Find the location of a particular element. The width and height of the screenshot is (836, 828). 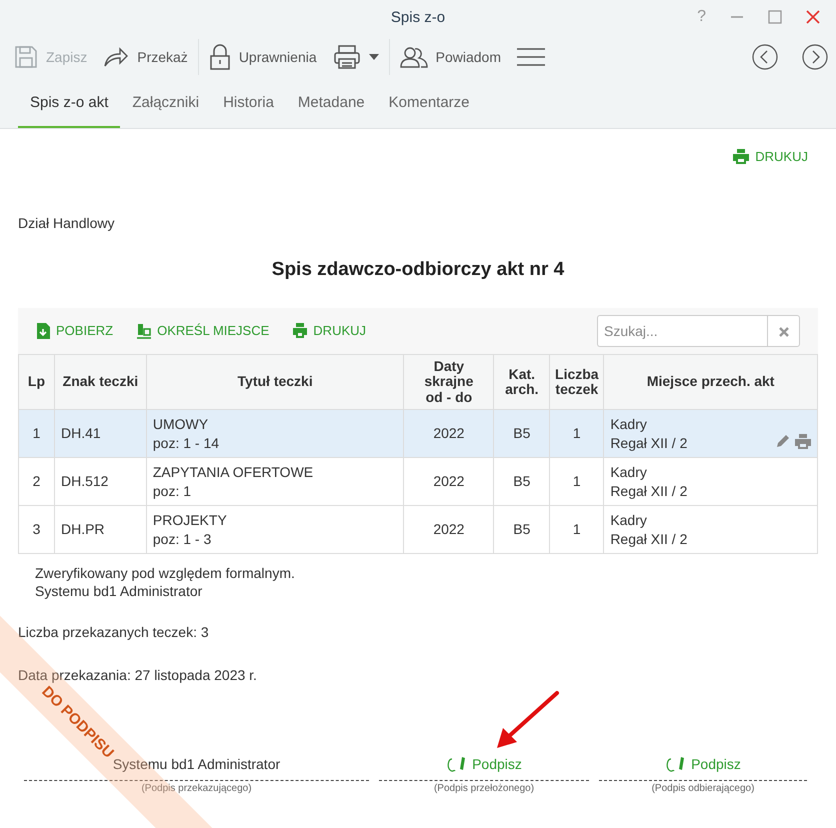

signature-caption: (Podpis odbierającego) is located at coordinates (703, 789).